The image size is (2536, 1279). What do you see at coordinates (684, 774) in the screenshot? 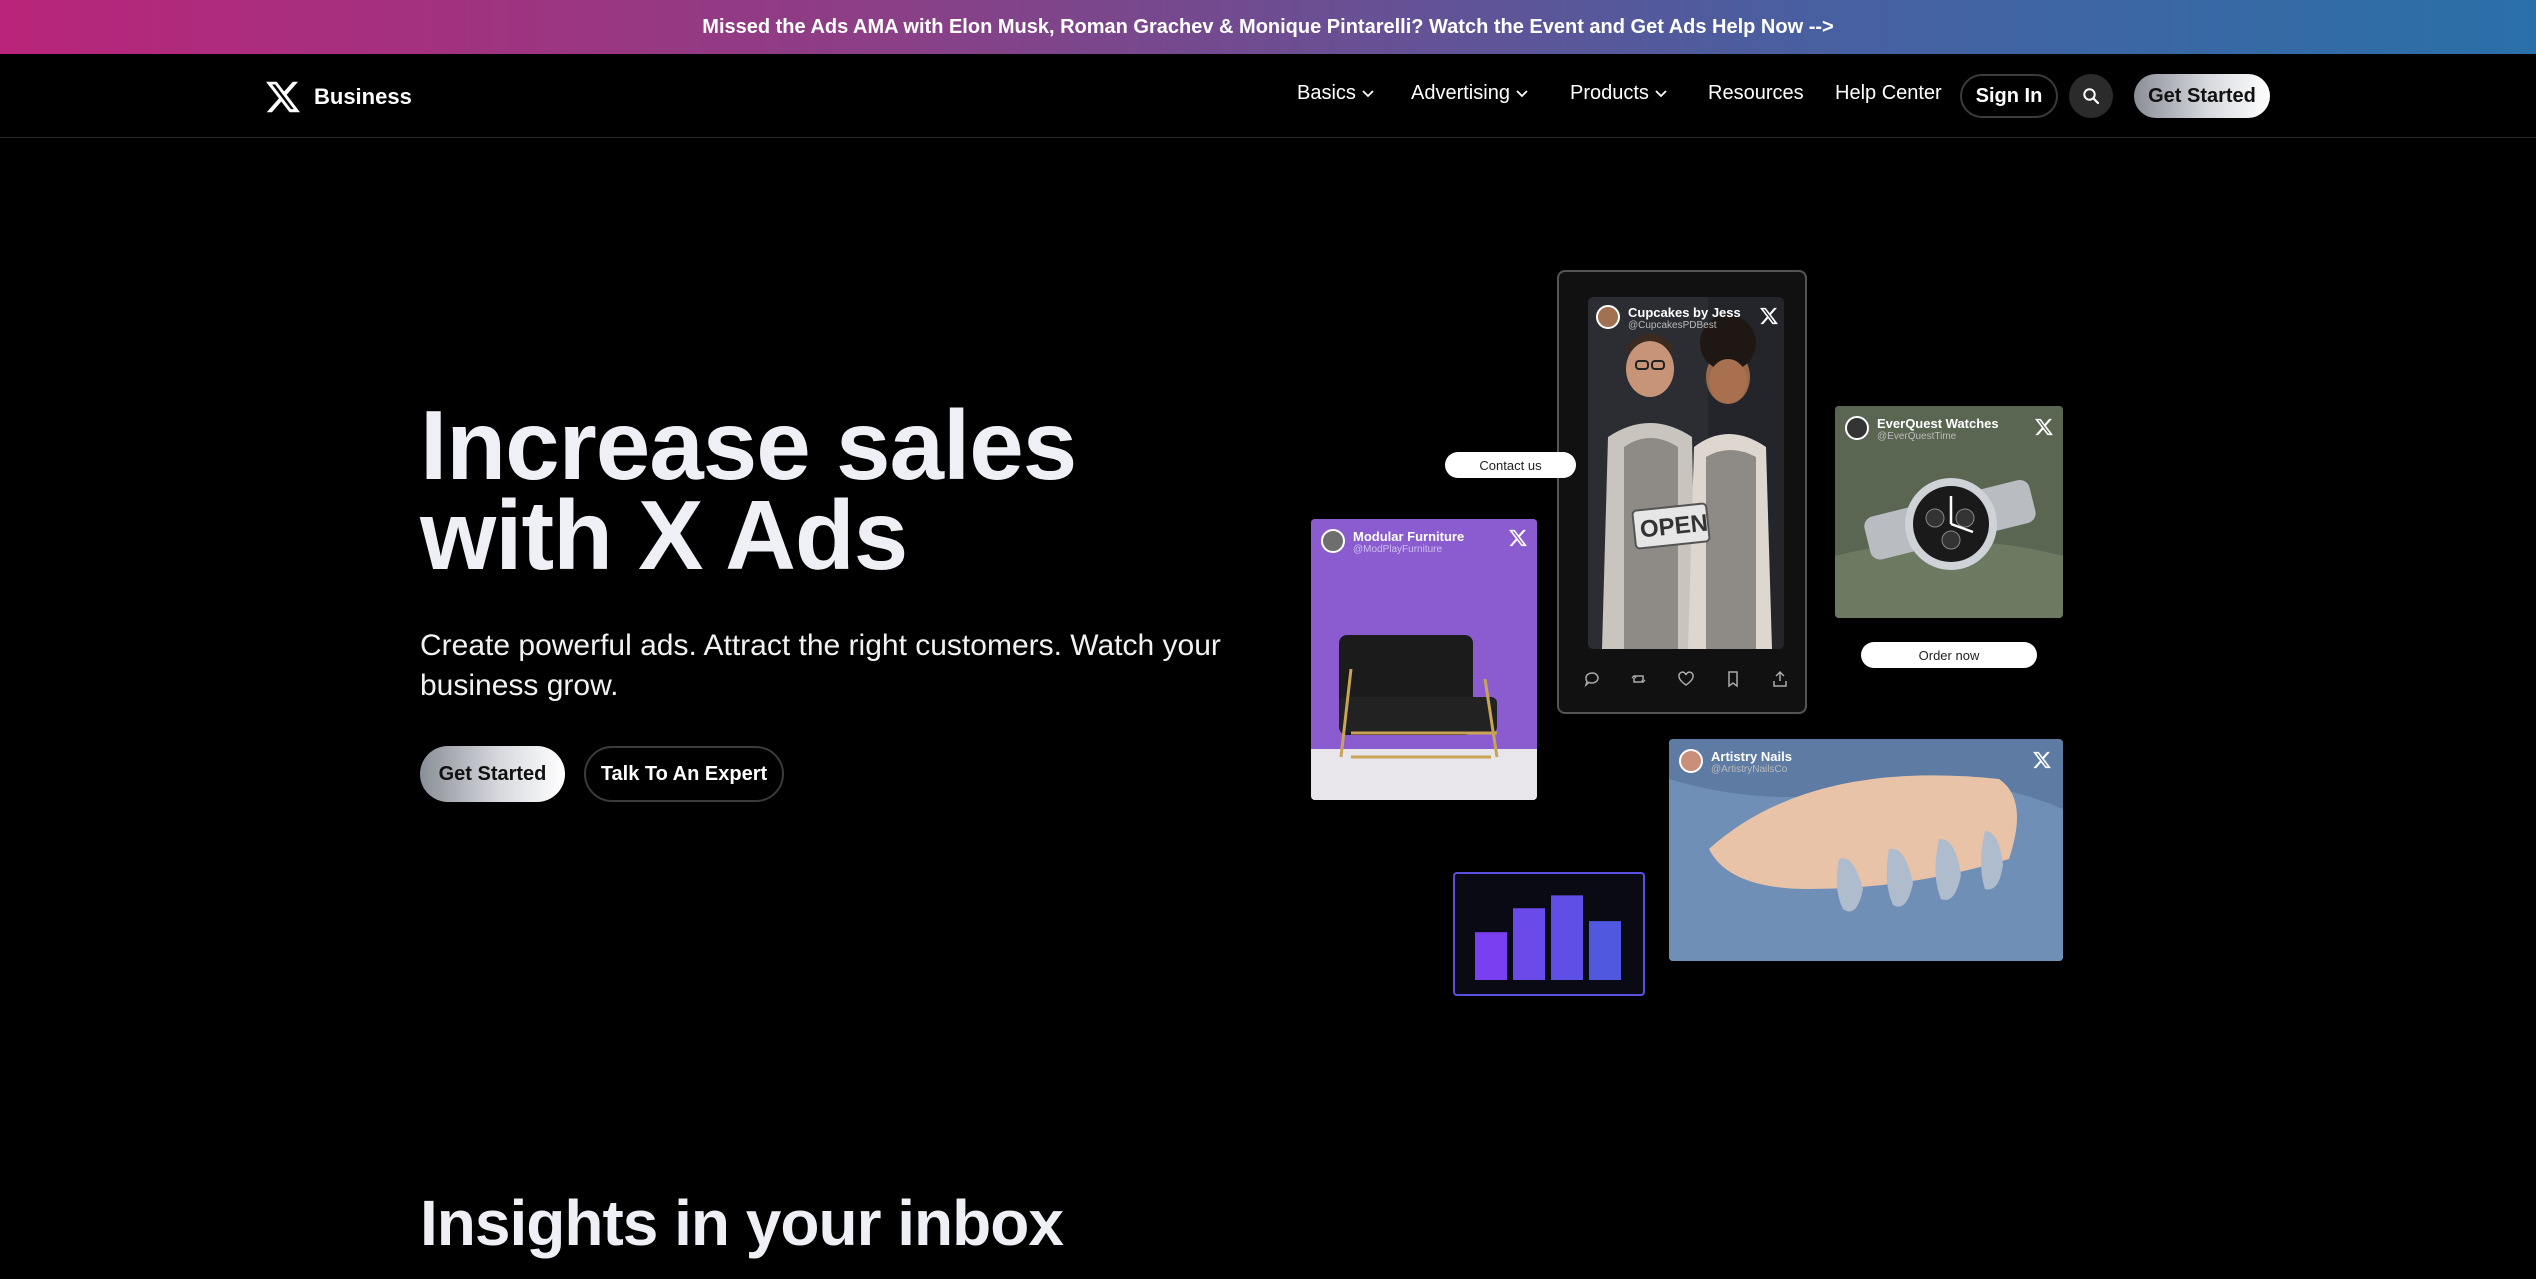
I see `talk-to-expert-button: Talk To An Expert` at bounding box center [684, 774].